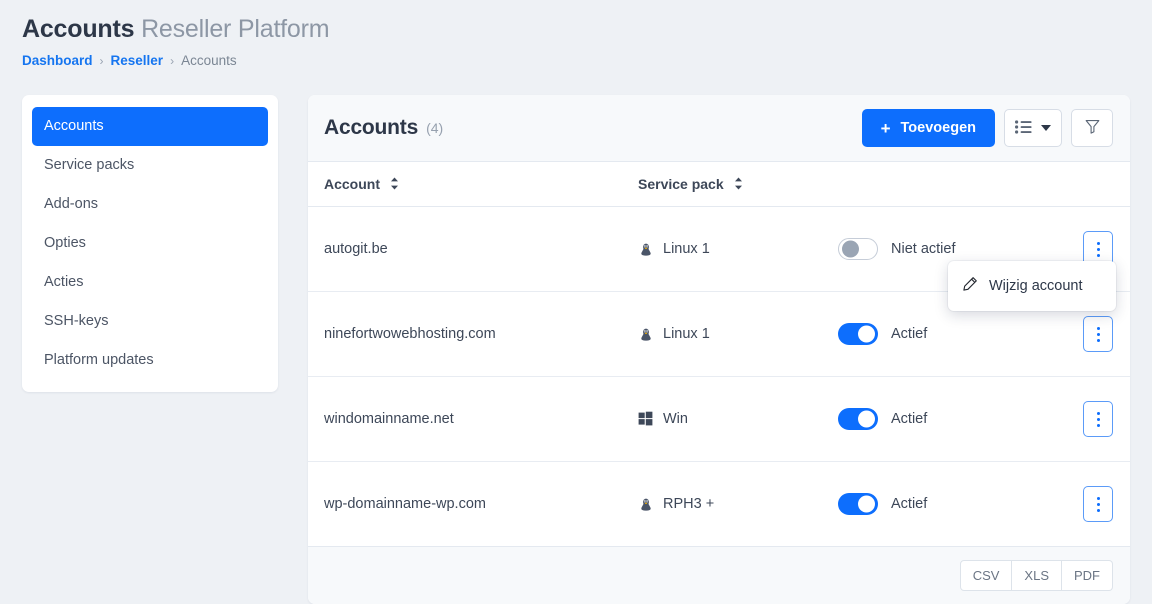  I want to click on sidebar-item-platform-updates: Platform updates, so click(150, 360).